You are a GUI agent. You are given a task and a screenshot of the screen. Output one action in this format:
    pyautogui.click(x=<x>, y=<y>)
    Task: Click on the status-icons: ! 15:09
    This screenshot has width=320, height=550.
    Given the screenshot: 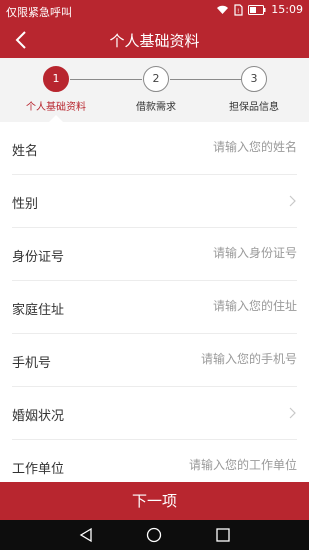 What is the action you would take?
    pyautogui.click(x=259, y=9)
    